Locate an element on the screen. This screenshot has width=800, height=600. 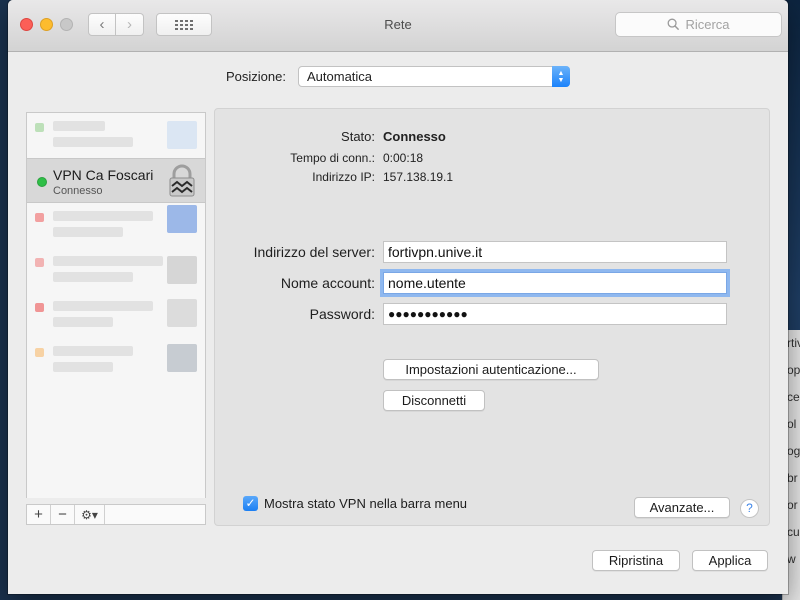
disconnect-button: Disconnetti is located at coordinates (434, 400).